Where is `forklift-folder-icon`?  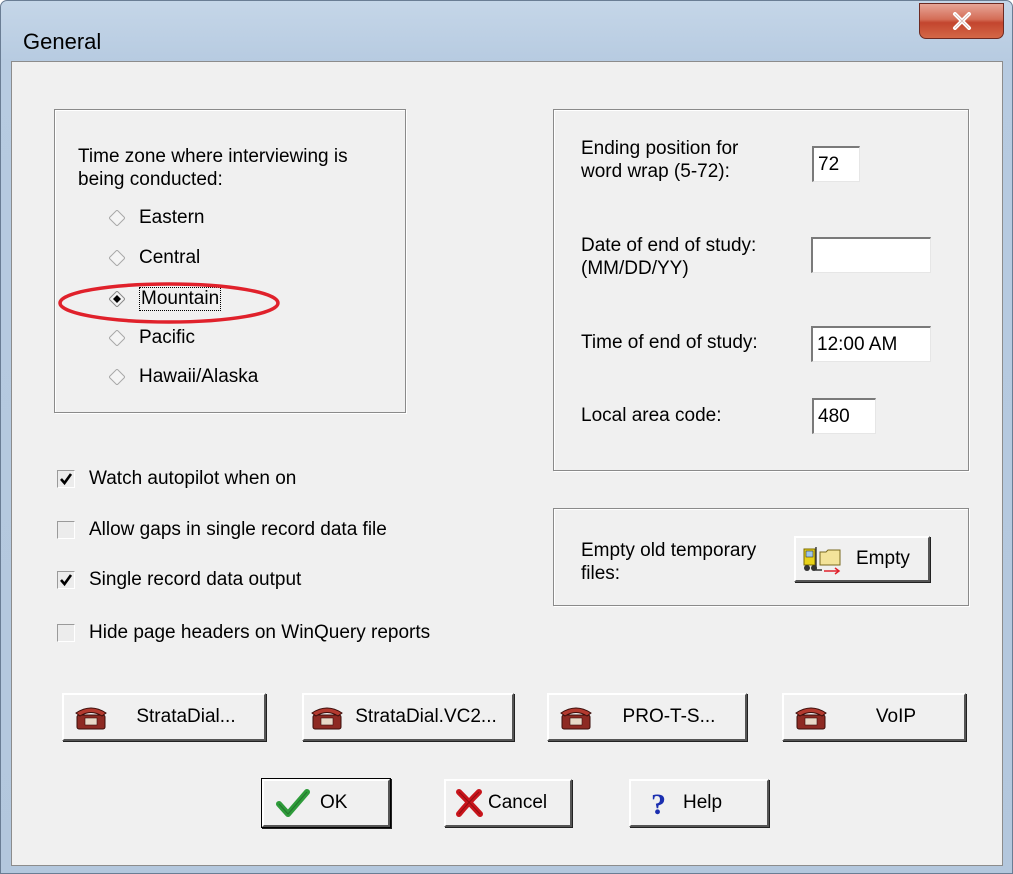 forklift-folder-icon is located at coordinates (828, 559).